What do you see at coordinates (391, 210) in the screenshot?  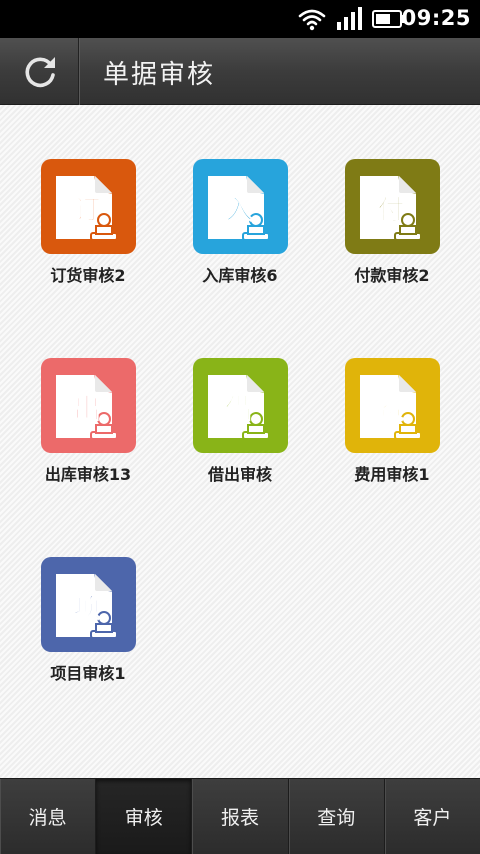 I see `tile-glyph: 付` at bounding box center [391, 210].